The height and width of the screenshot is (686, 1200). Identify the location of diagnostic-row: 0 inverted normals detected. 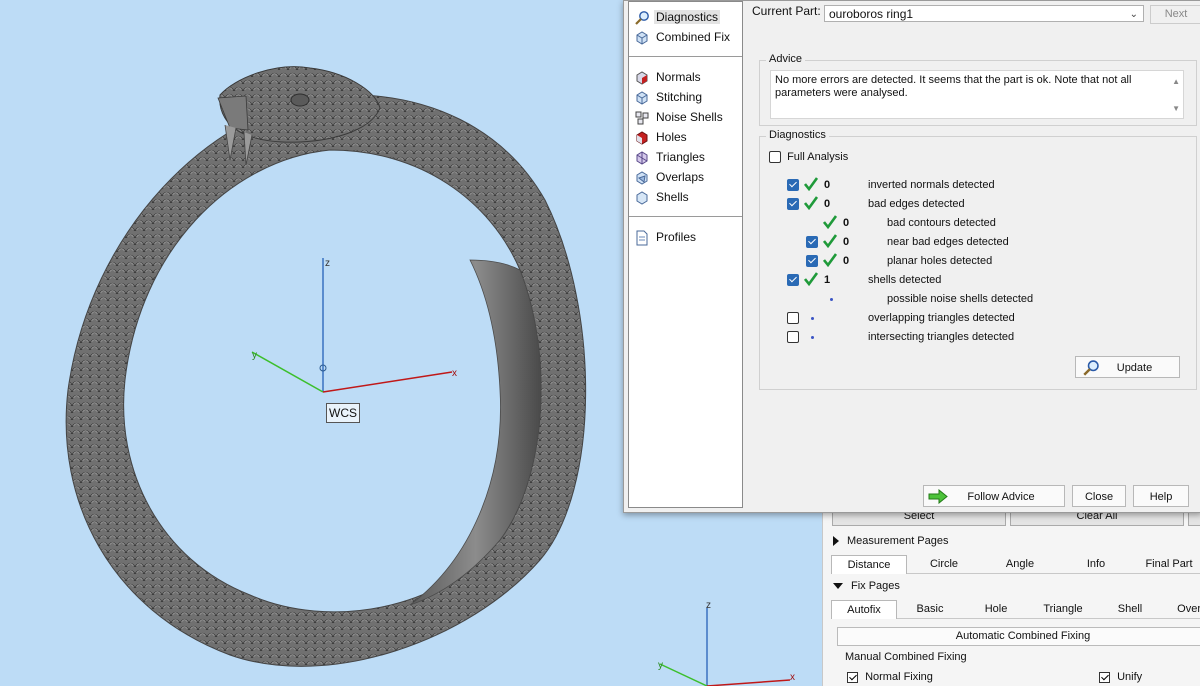
(975, 185).